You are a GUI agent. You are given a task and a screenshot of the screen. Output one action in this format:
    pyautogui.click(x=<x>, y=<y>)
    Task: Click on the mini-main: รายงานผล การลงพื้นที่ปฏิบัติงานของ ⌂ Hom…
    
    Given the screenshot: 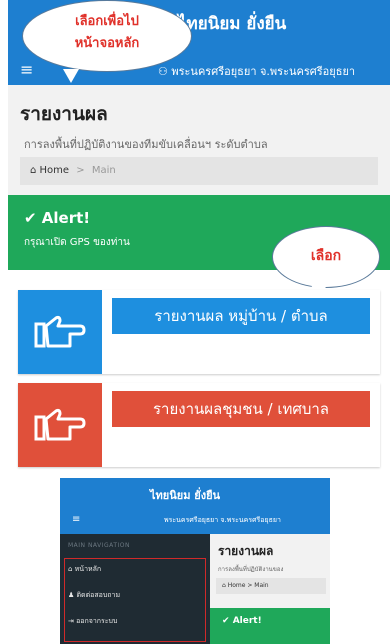 What is the action you would take?
    pyautogui.click(x=270, y=589)
    